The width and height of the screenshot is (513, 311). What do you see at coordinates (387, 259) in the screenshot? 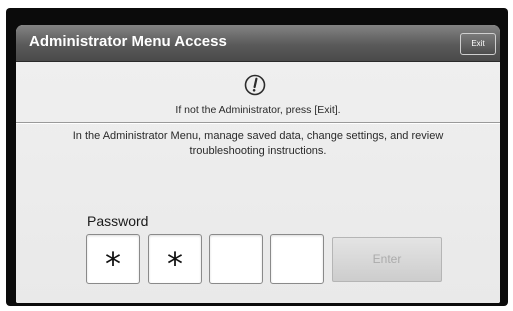
I see `enter-button: Enter` at bounding box center [387, 259].